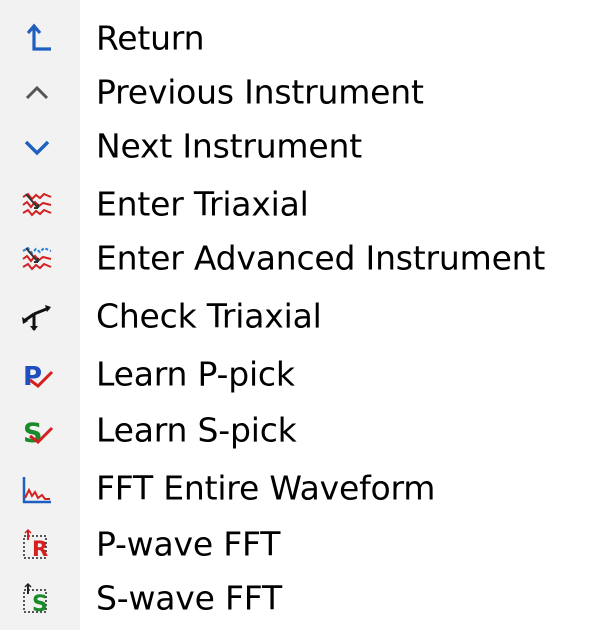 The width and height of the screenshot is (612, 630). Describe the element at coordinates (321, 258) in the screenshot. I see `menu-item-label: Enter Advanced Instrument` at that location.